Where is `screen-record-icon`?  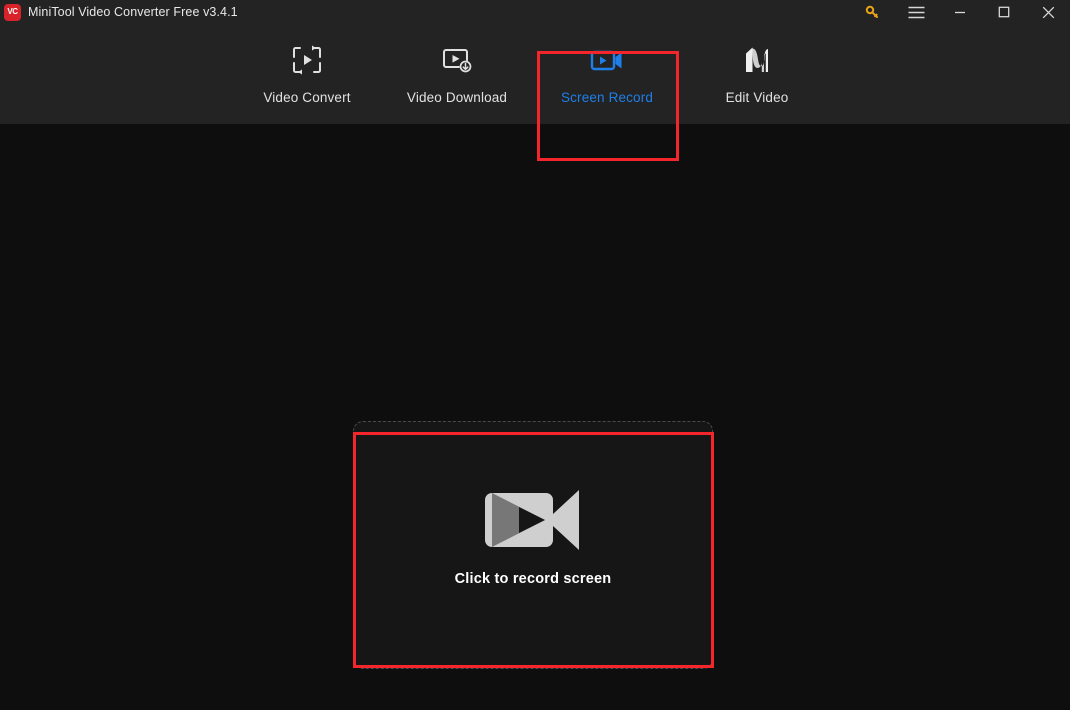
screen-record-icon is located at coordinates (607, 60).